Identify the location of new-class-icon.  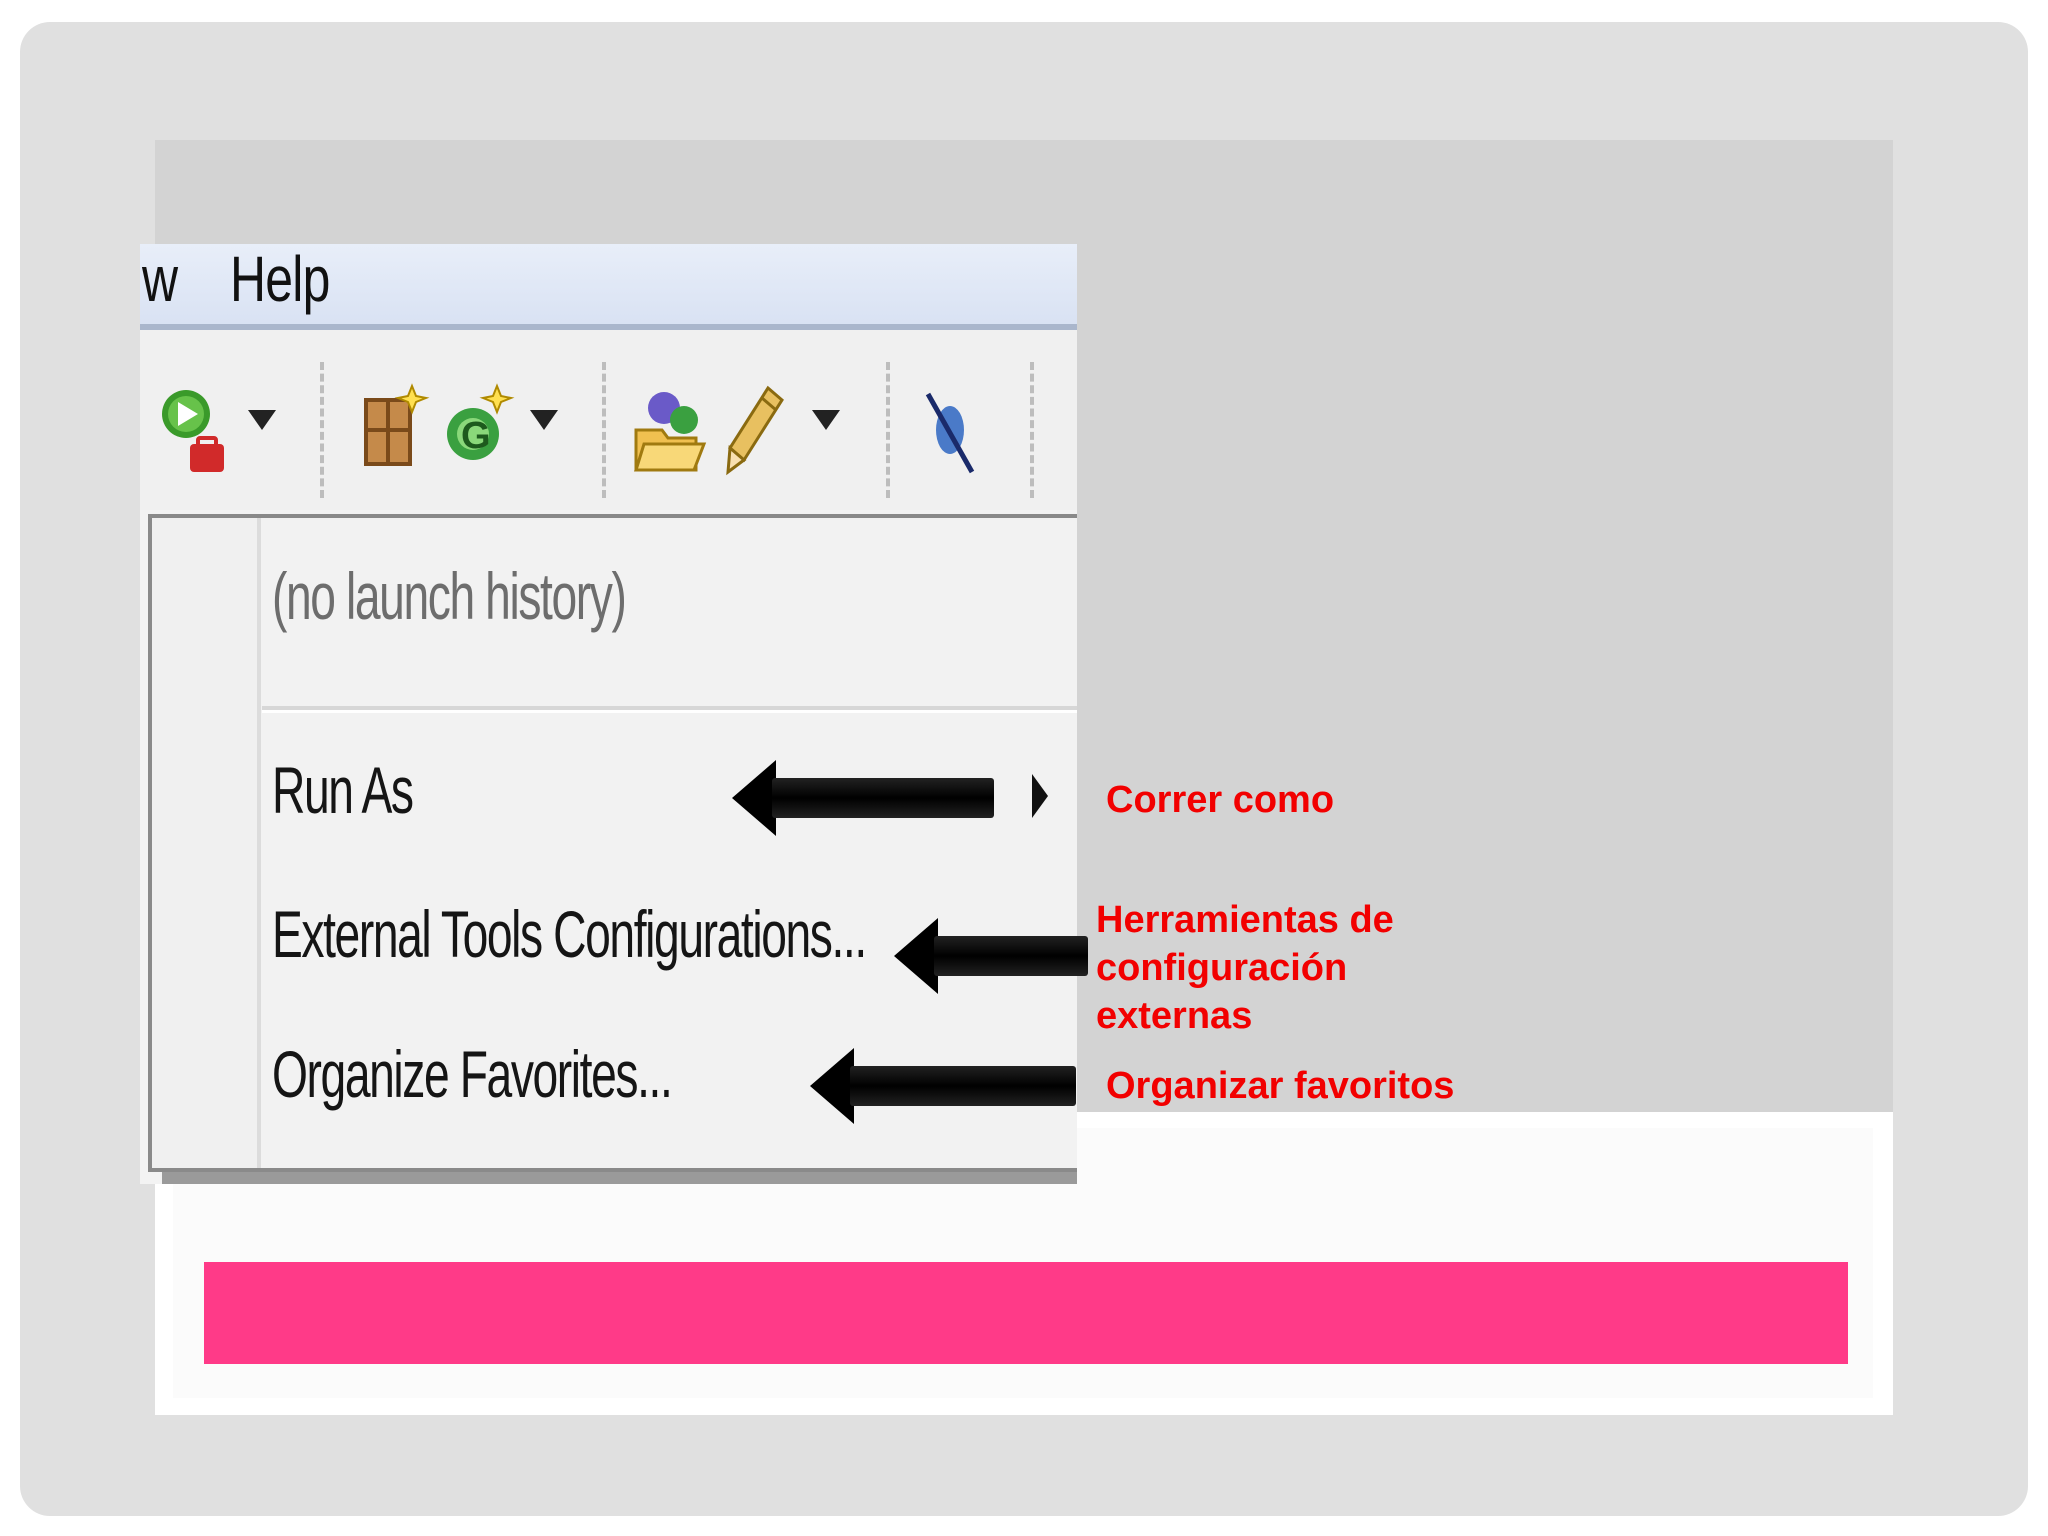
(395, 430).